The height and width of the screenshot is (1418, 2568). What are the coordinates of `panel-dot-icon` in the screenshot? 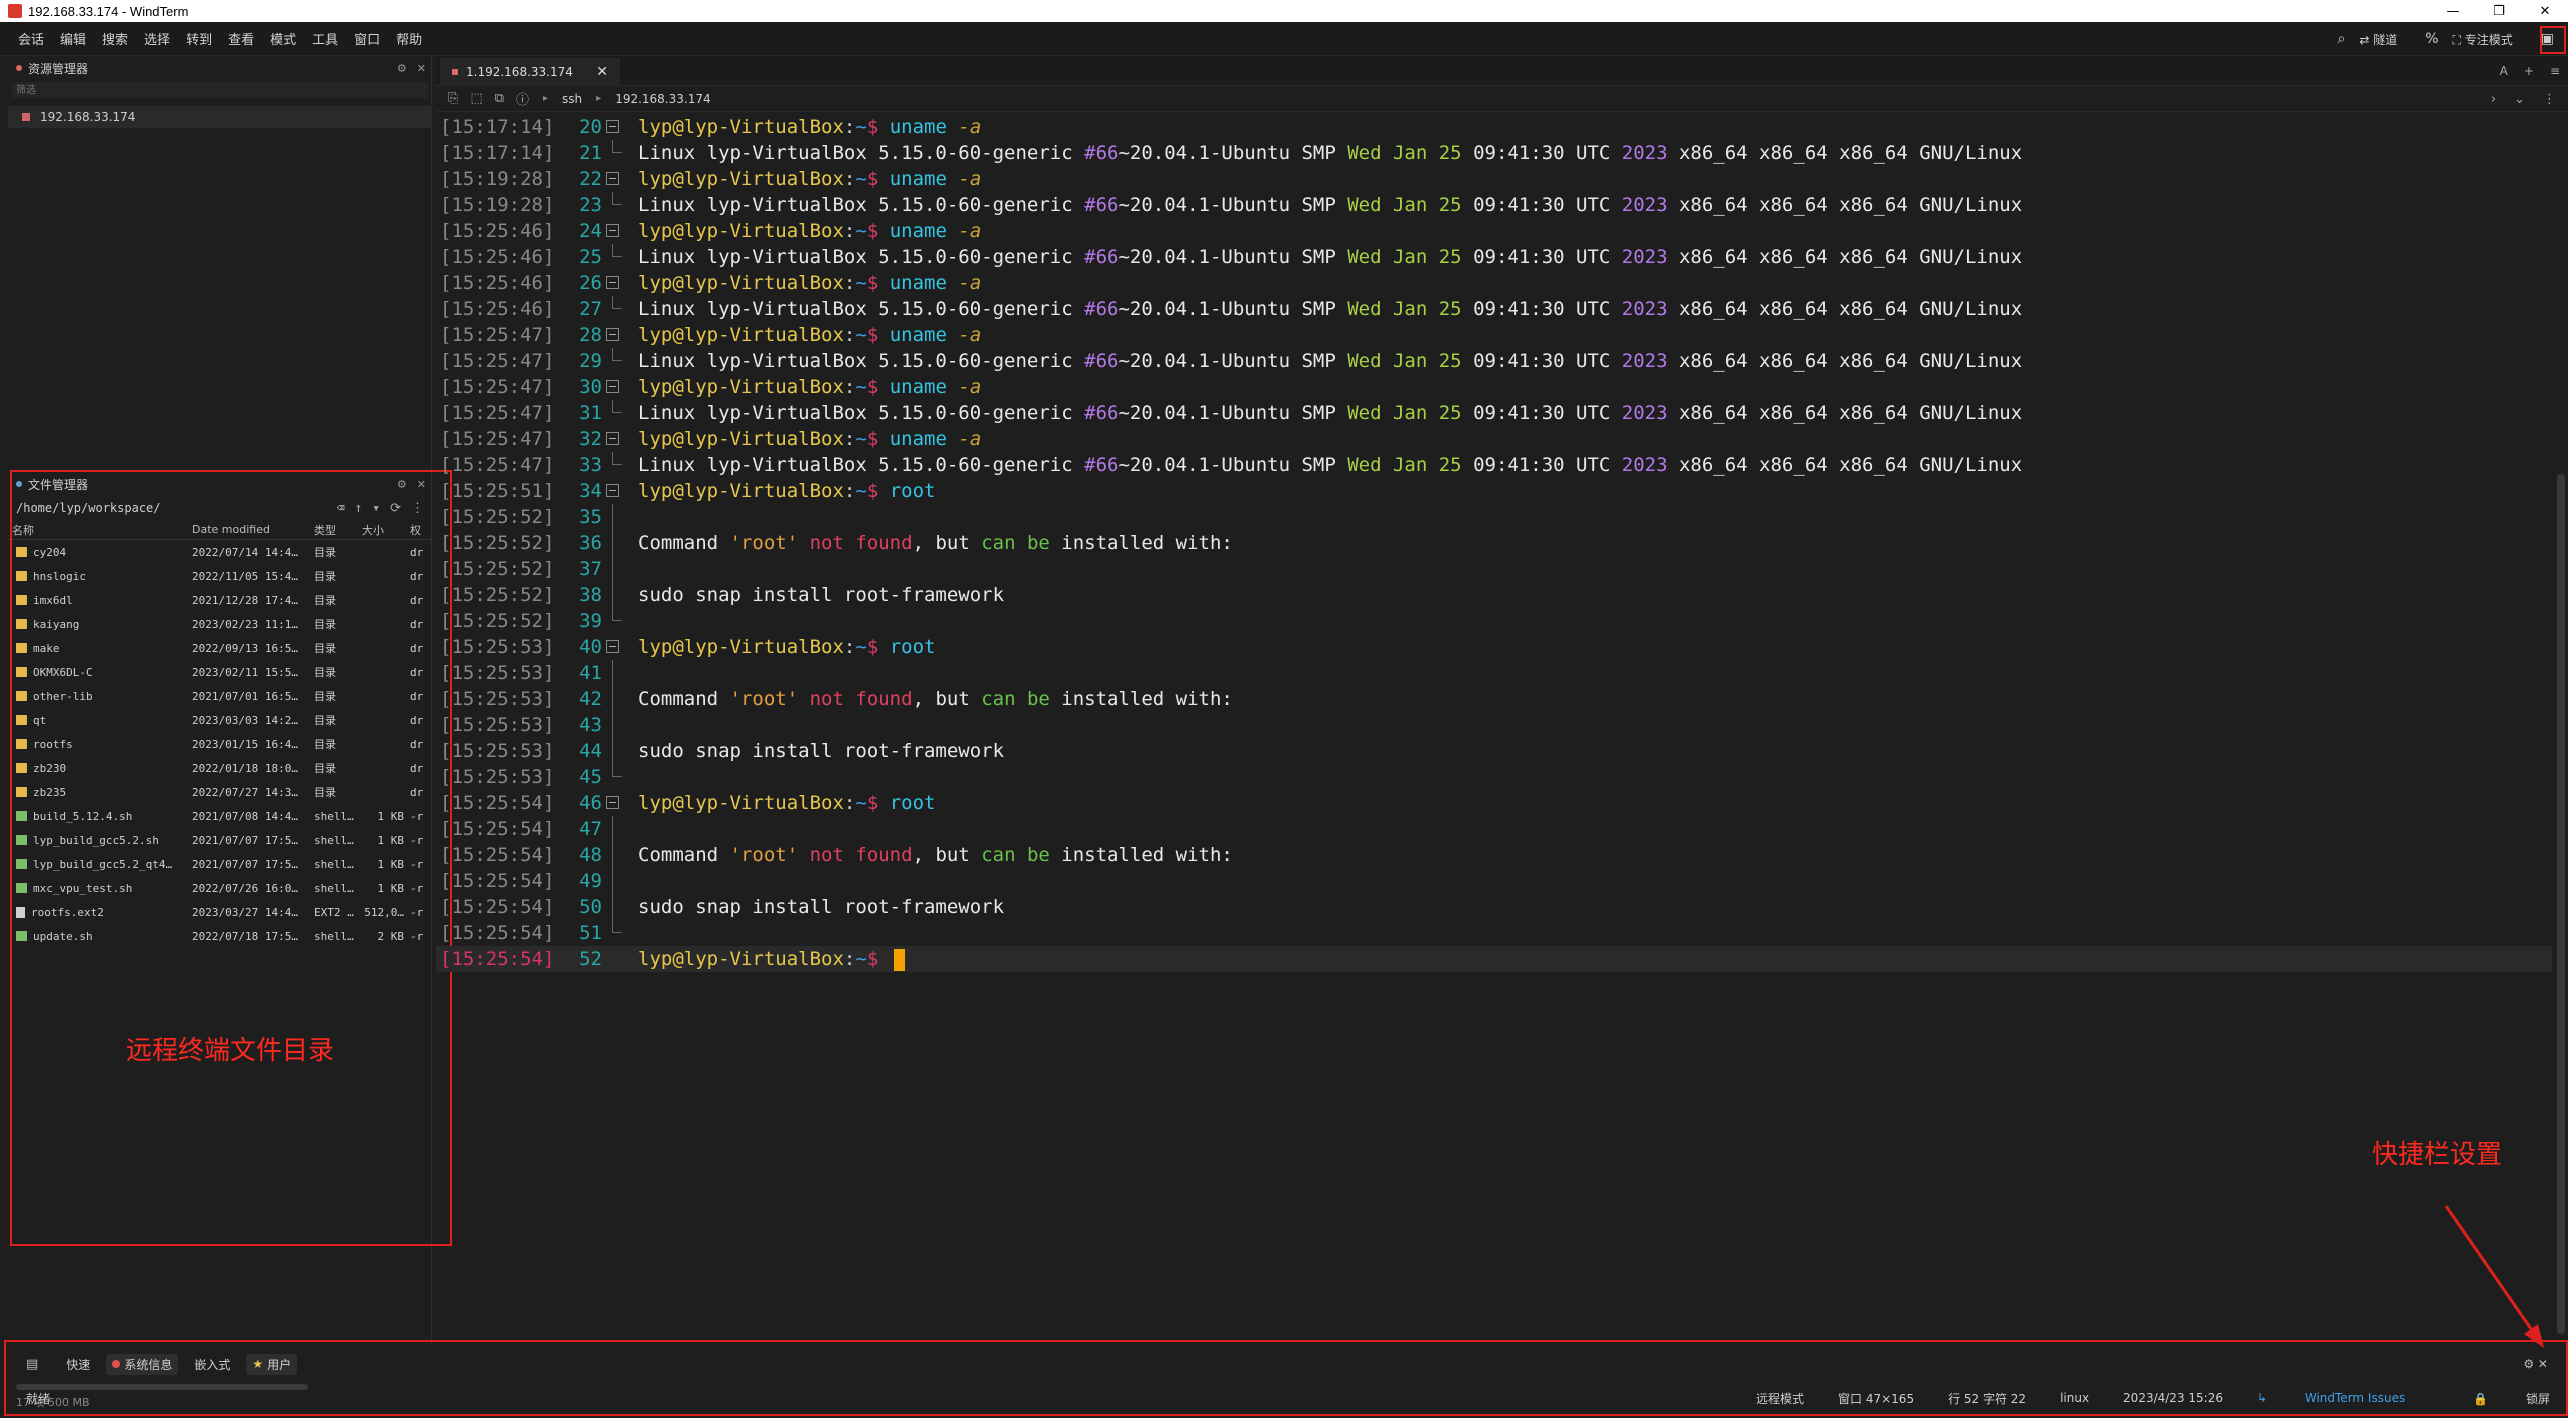 It's located at (19, 68).